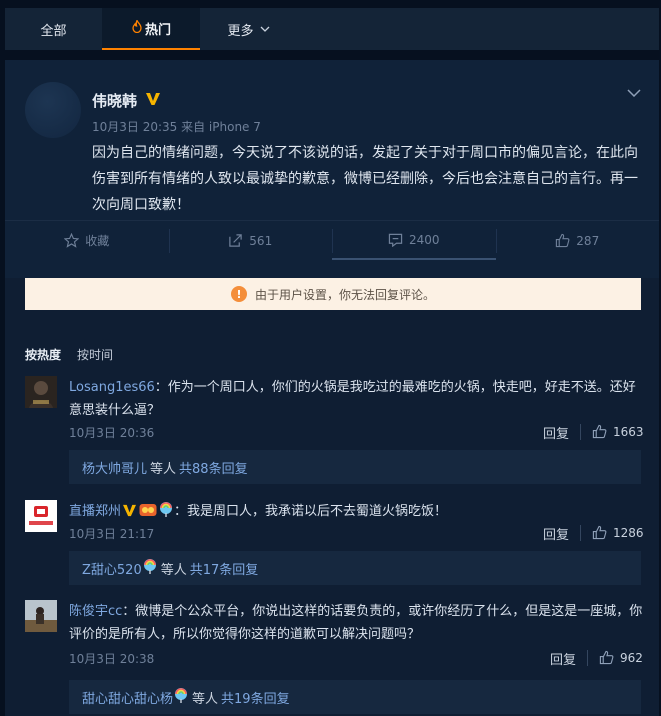 The width and height of the screenshot is (661, 716). I want to click on sub-reply-count: 共19条回复, so click(255, 697).